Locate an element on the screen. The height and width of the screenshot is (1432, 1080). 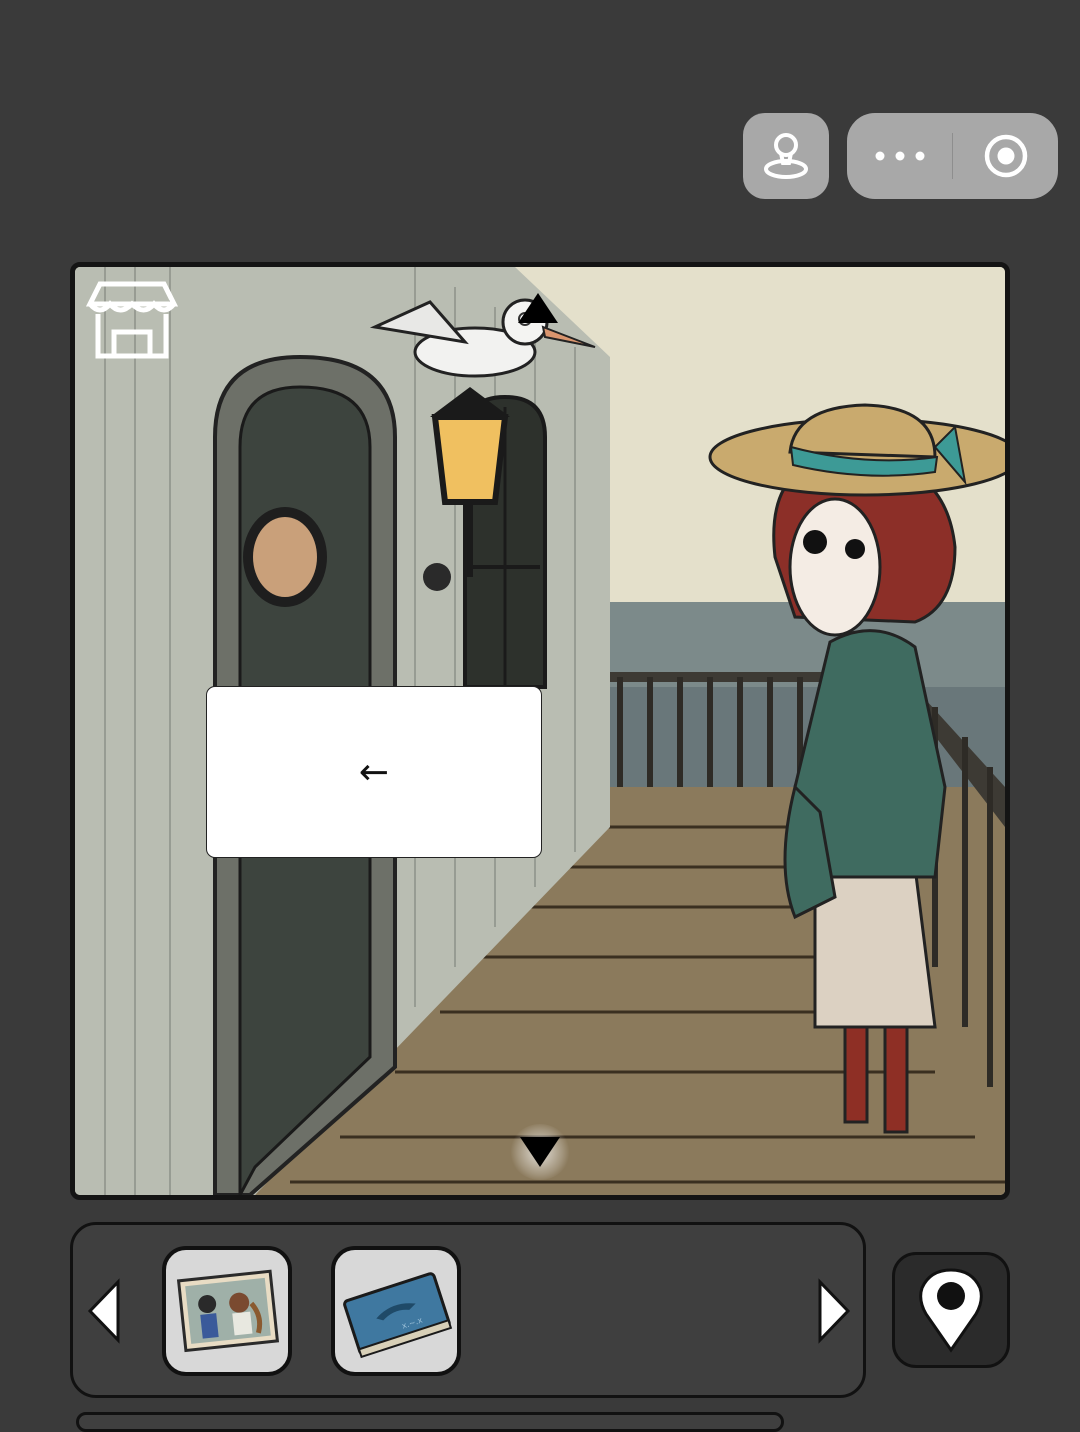
inventory-slot-photo is located at coordinates (227, 1311).